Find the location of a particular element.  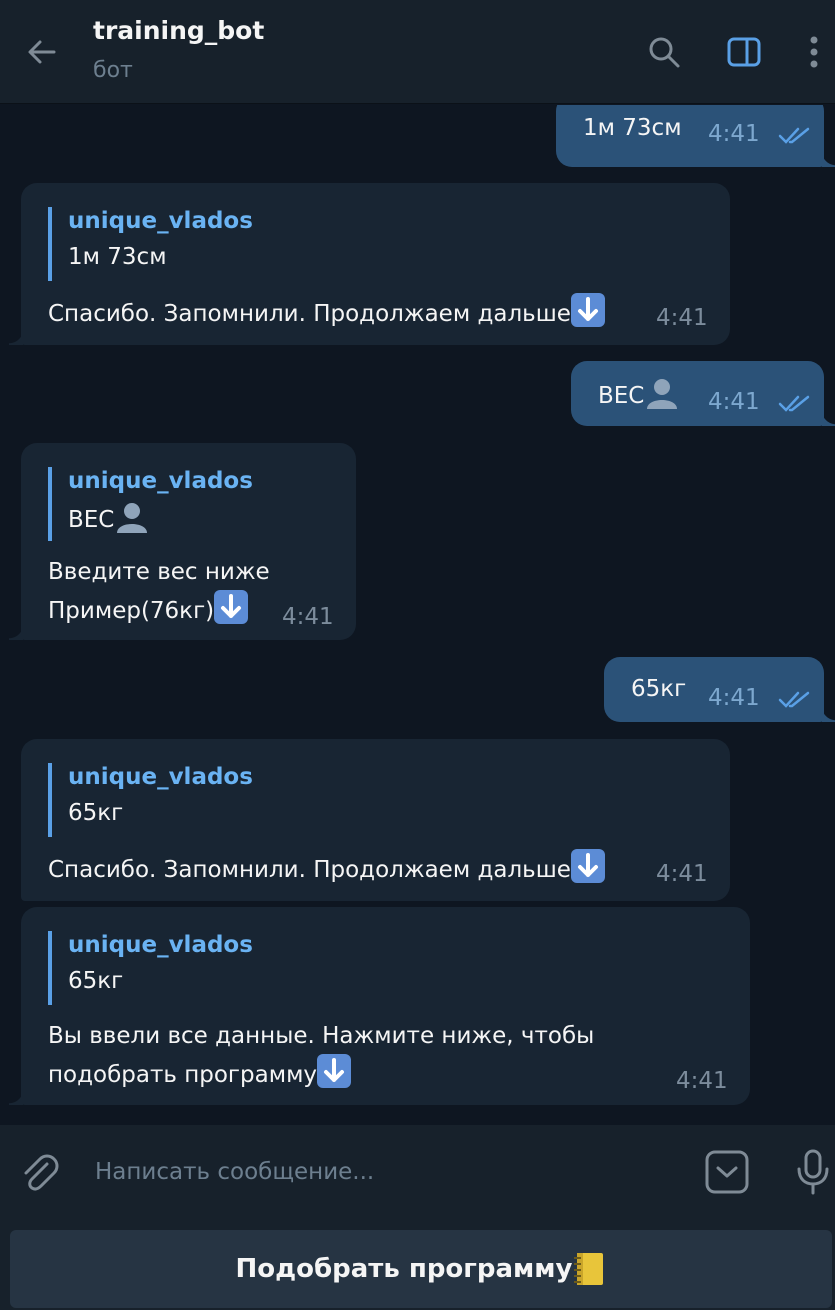

message-text-content: ВЕС is located at coordinates (621, 396).